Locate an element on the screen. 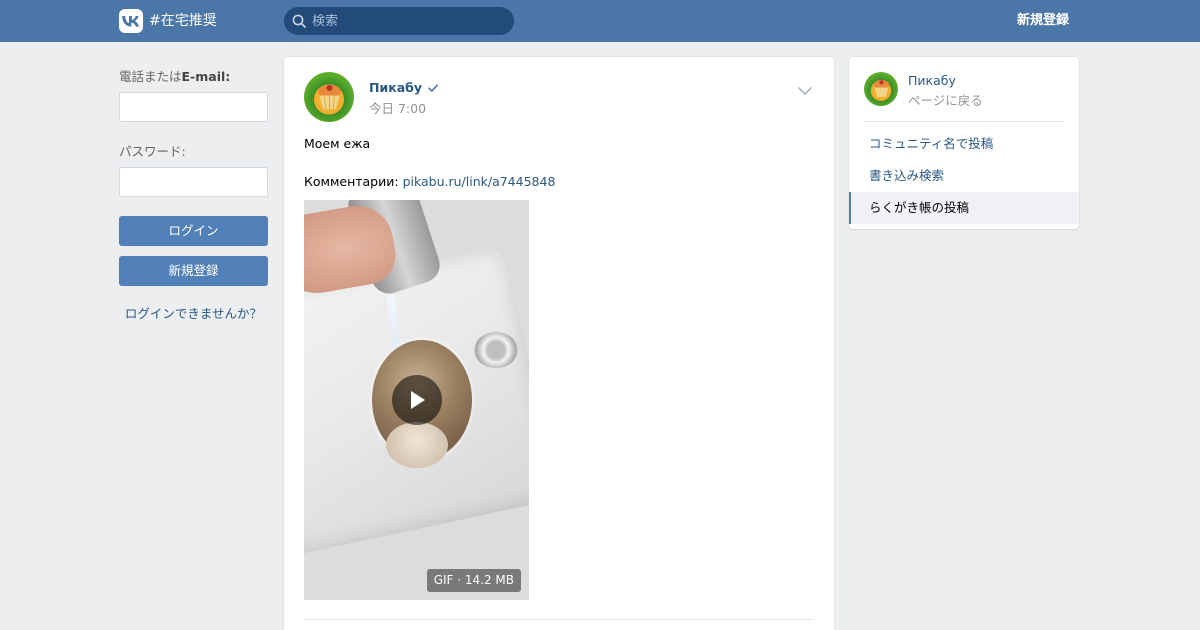 This screenshot has height=630, width=1200. search-icon is located at coordinates (299, 21).